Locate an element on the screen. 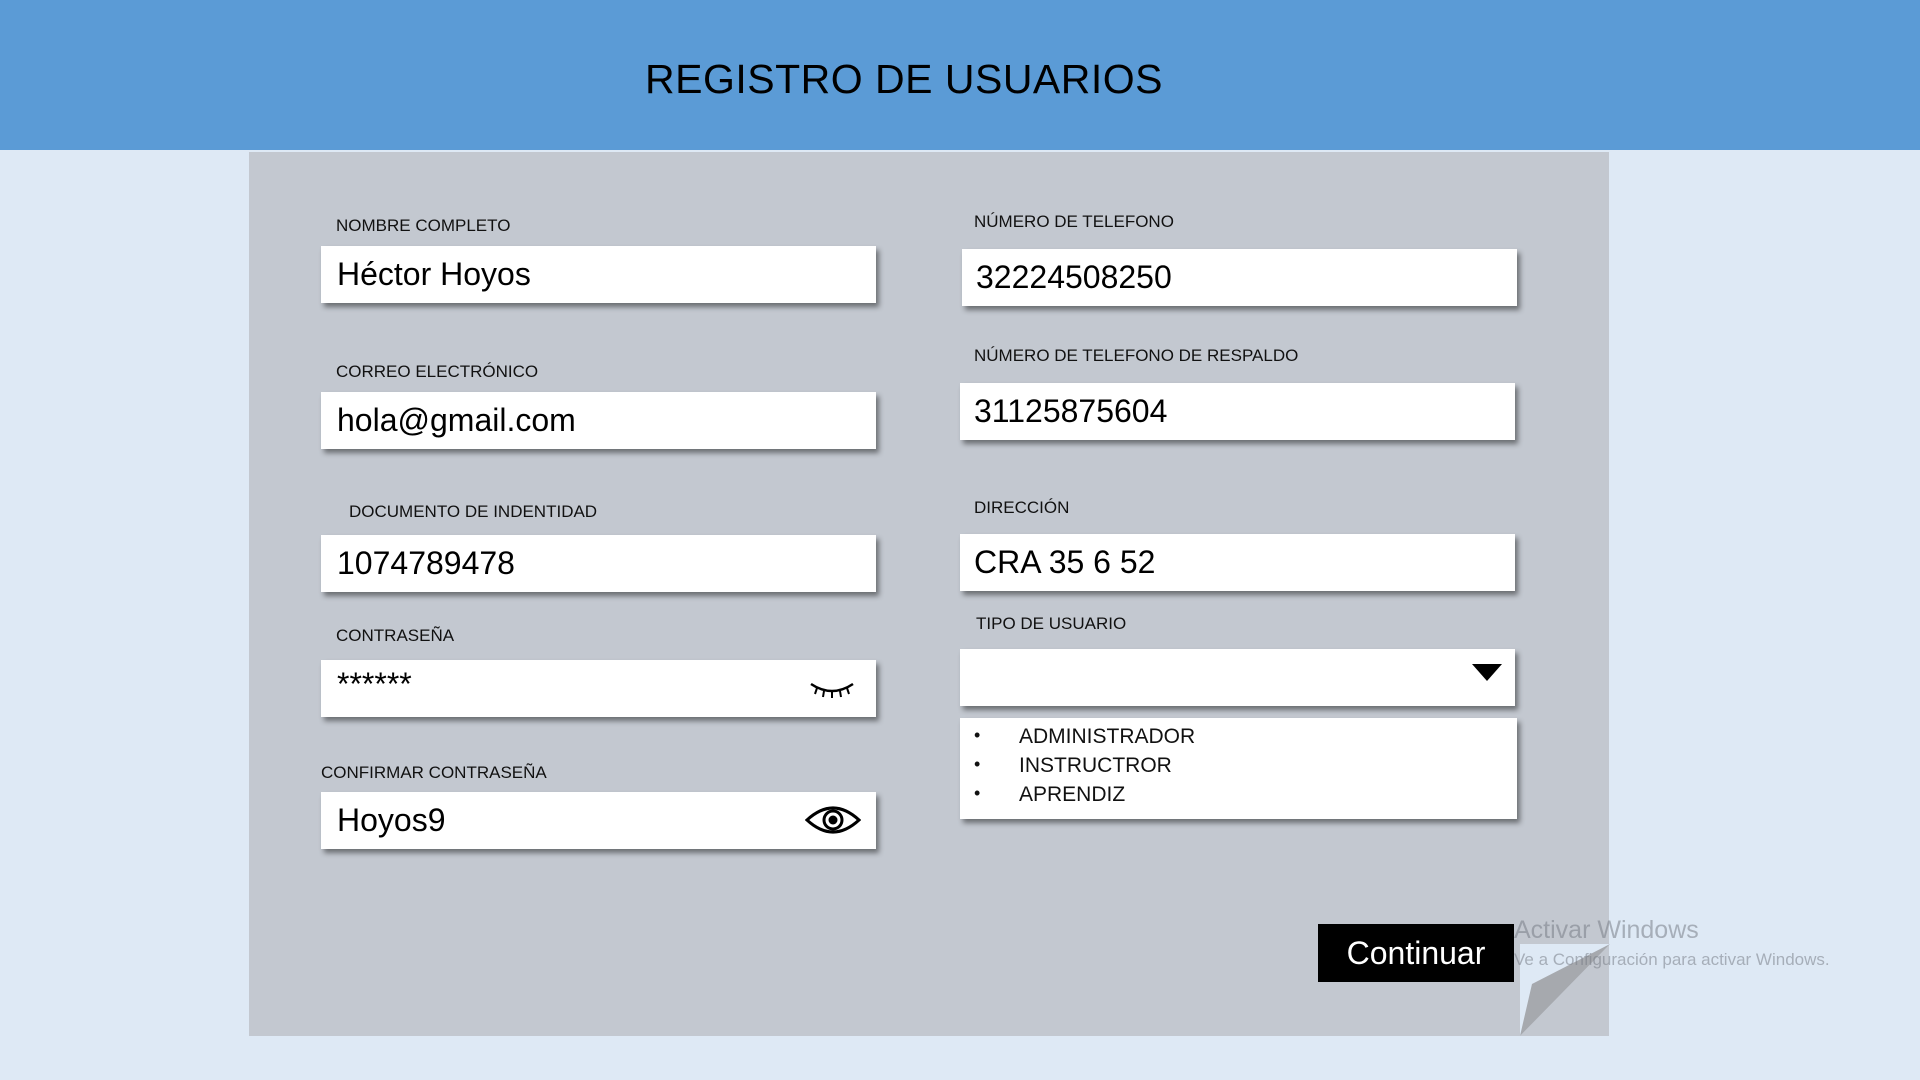  option-label: ADMINISTRADOR is located at coordinates (1107, 736).